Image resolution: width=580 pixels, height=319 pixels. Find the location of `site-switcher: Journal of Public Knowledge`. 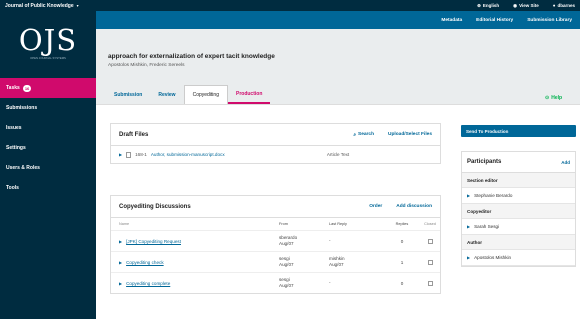

site-switcher: Journal of Public Knowledge is located at coordinates (39, 6).